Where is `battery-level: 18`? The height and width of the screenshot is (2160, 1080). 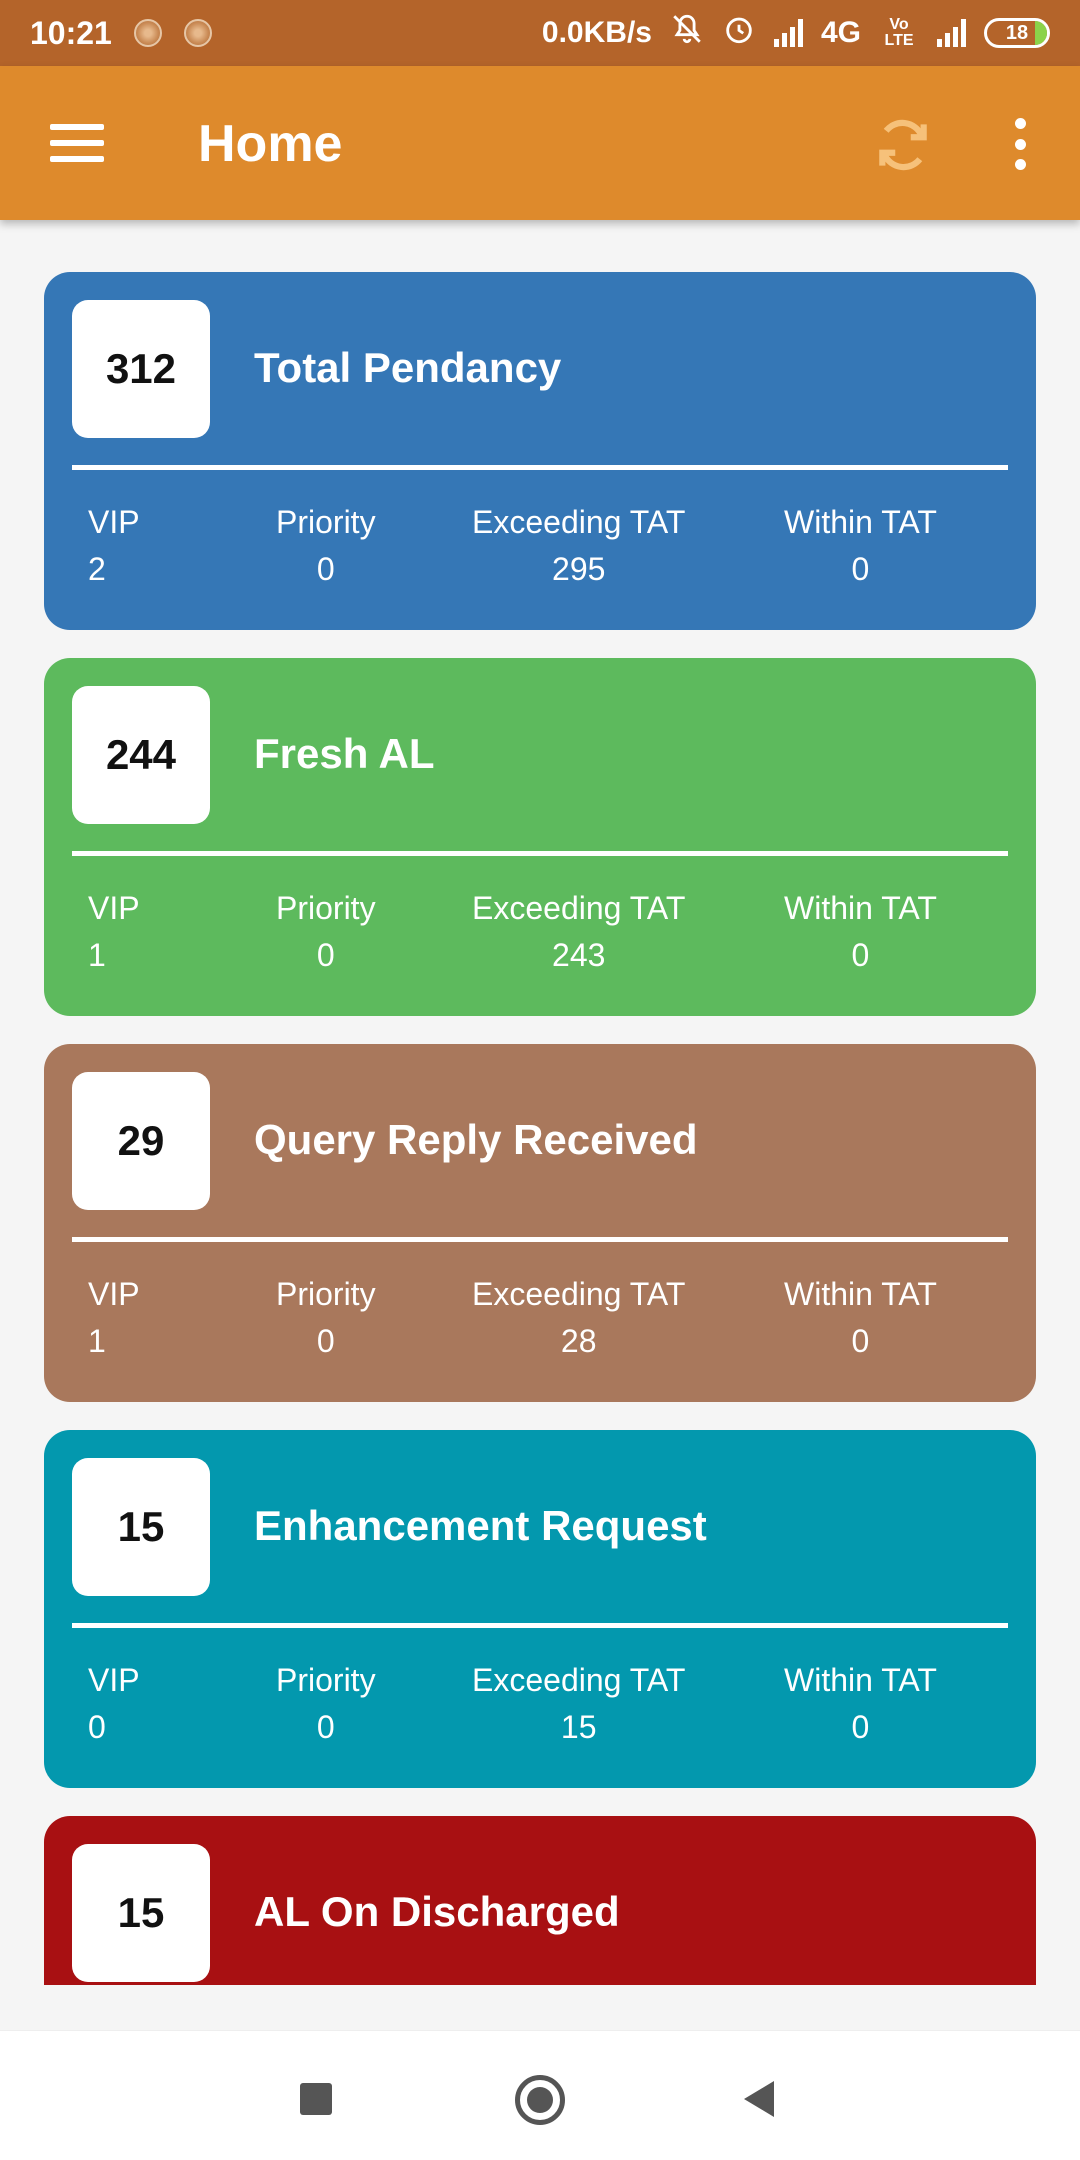
battery-level: 18 is located at coordinates (1017, 32).